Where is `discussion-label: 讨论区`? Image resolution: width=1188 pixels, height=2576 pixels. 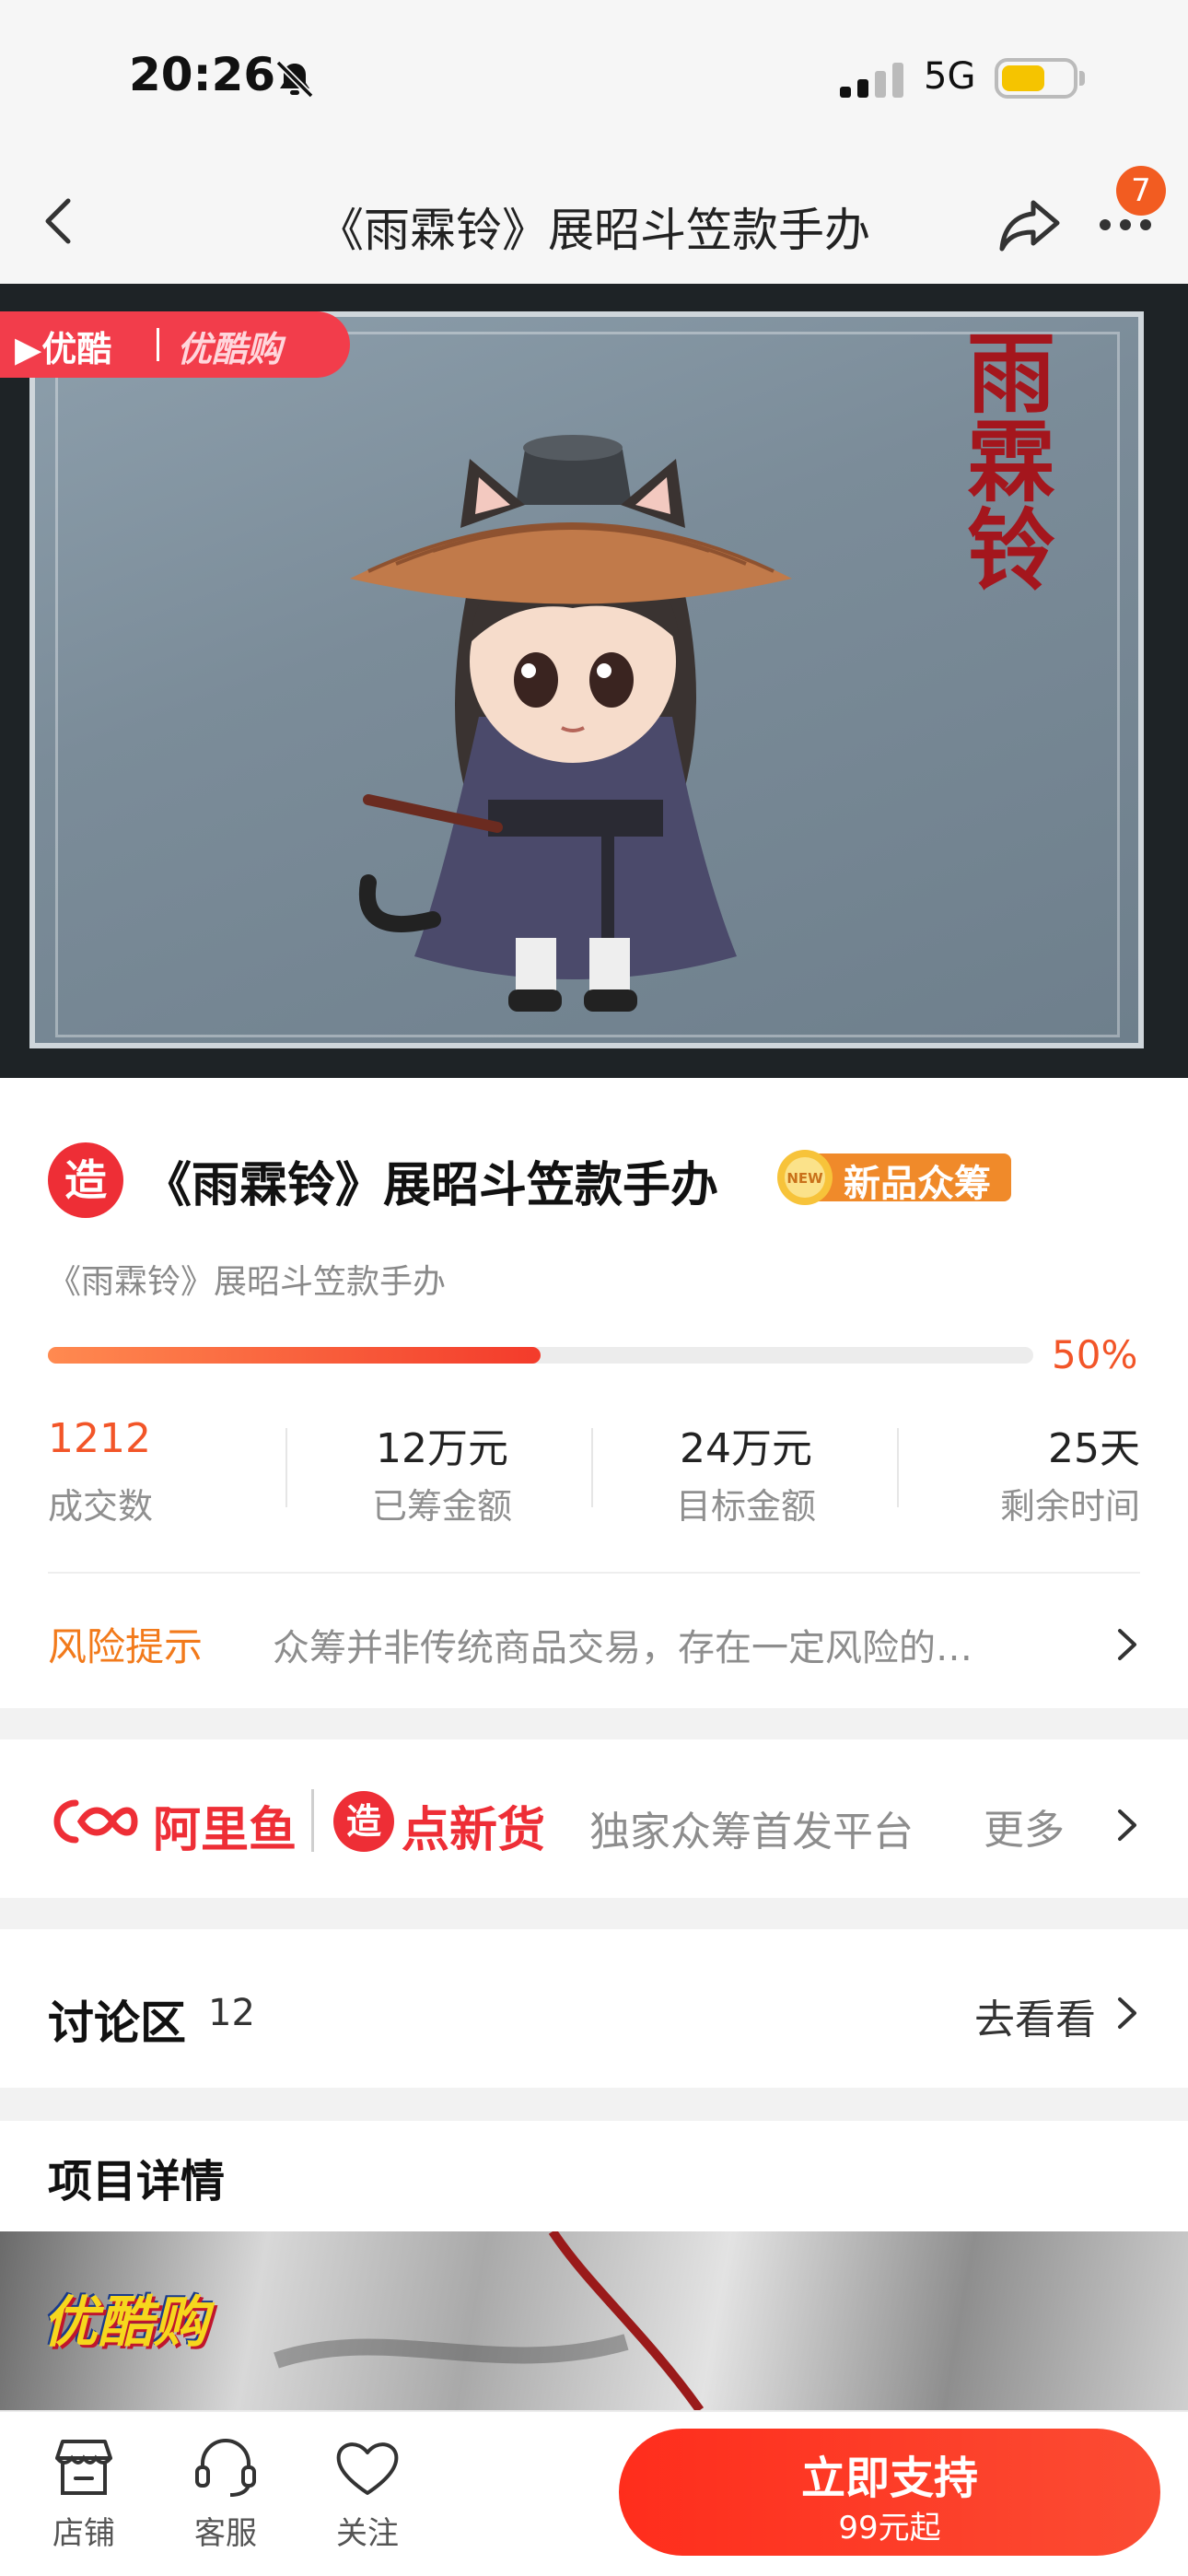
discussion-label: 讨论区 is located at coordinates (117, 2023).